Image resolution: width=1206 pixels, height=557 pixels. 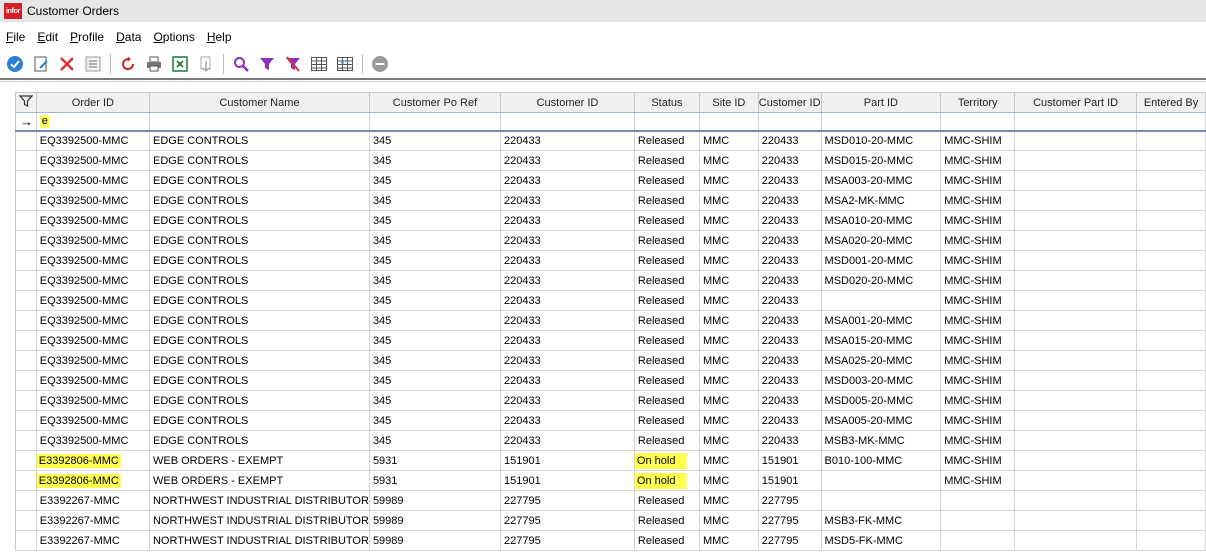 What do you see at coordinates (319, 64) in the screenshot?
I see `grid-icon` at bounding box center [319, 64].